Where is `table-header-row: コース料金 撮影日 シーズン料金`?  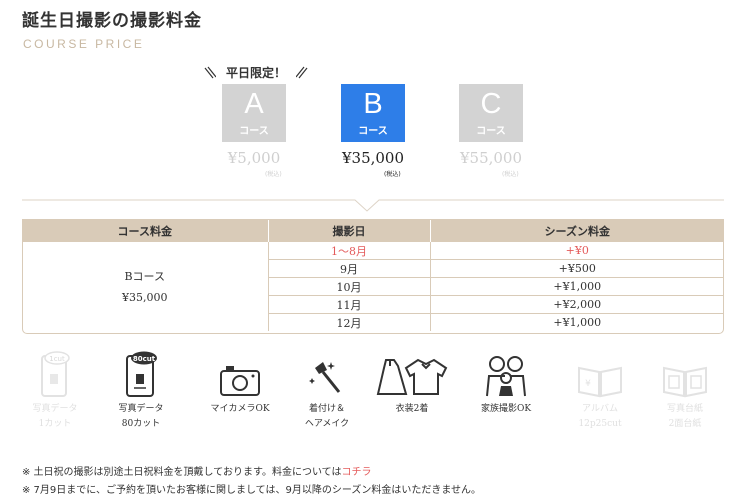 table-header-row: コース料金 撮影日 シーズン料金 is located at coordinates (373, 230).